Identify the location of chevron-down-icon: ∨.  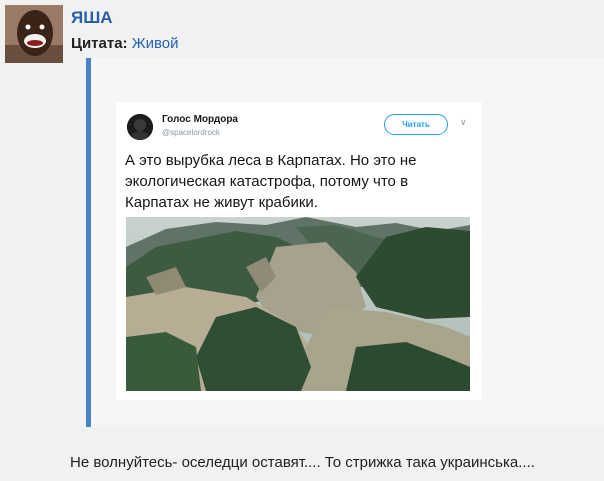
(463, 122).